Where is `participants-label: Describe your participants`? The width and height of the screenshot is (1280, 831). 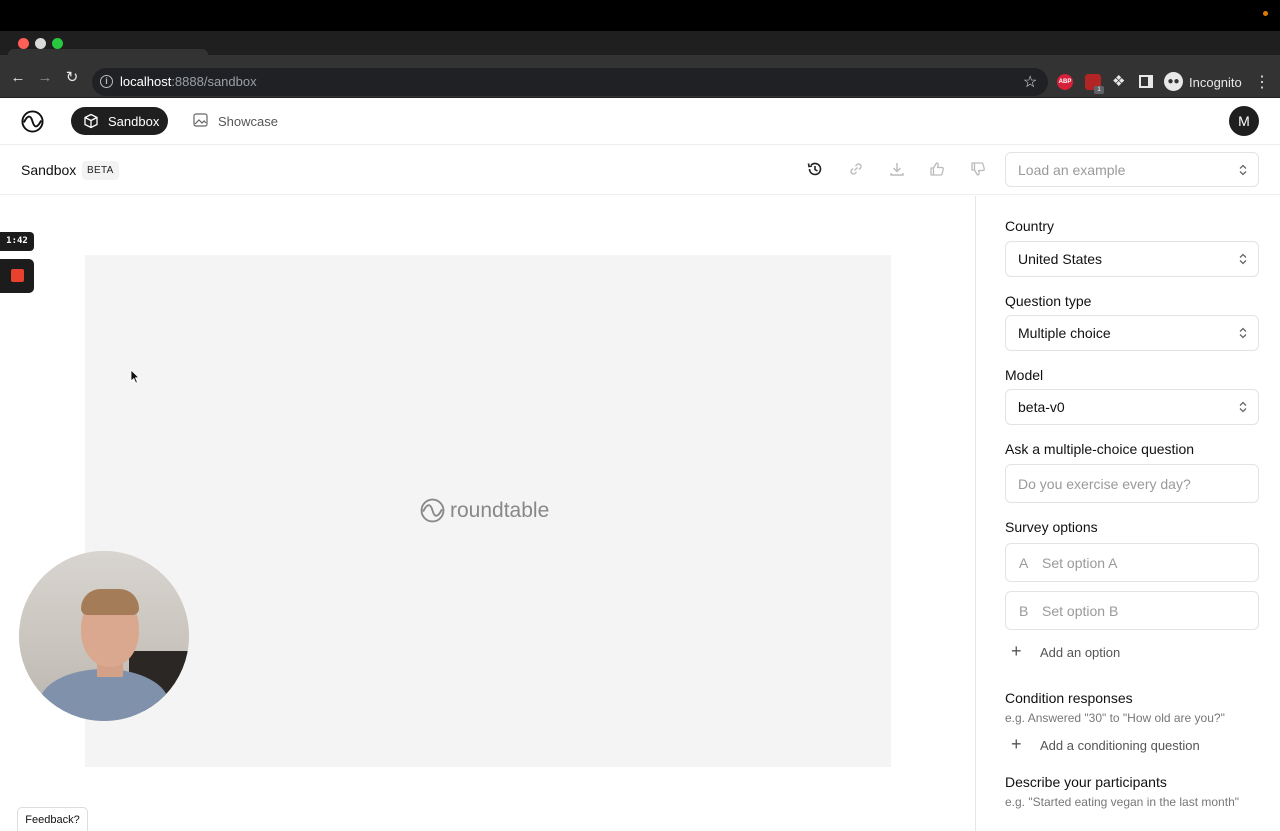 participants-label: Describe your participants is located at coordinates (1086, 782).